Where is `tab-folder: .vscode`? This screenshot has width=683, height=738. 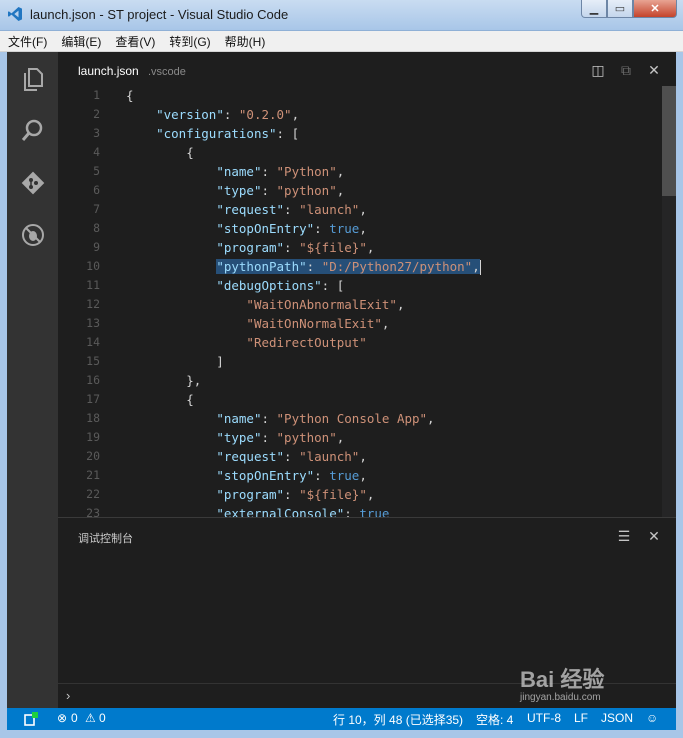
tab-folder: .vscode is located at coordinates (167, 72).